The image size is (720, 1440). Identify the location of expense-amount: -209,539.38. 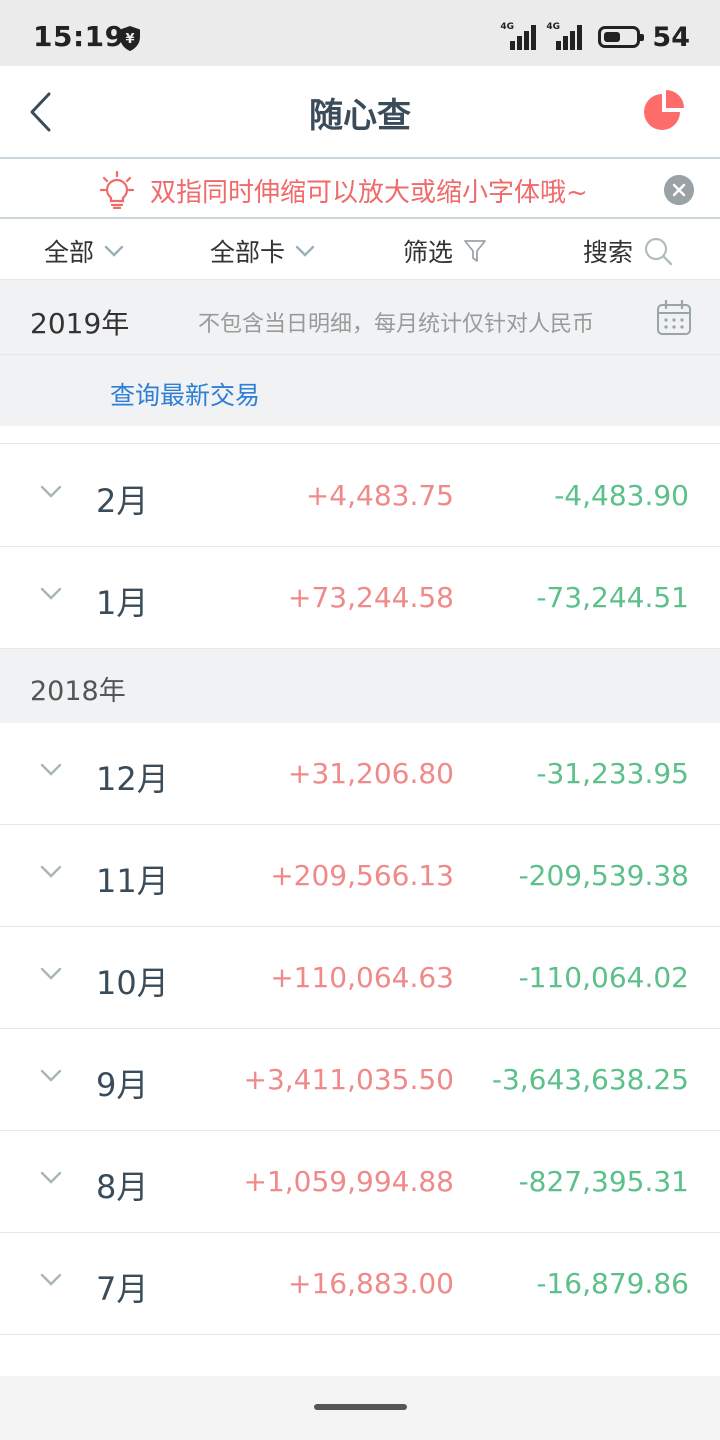
(603, 875).